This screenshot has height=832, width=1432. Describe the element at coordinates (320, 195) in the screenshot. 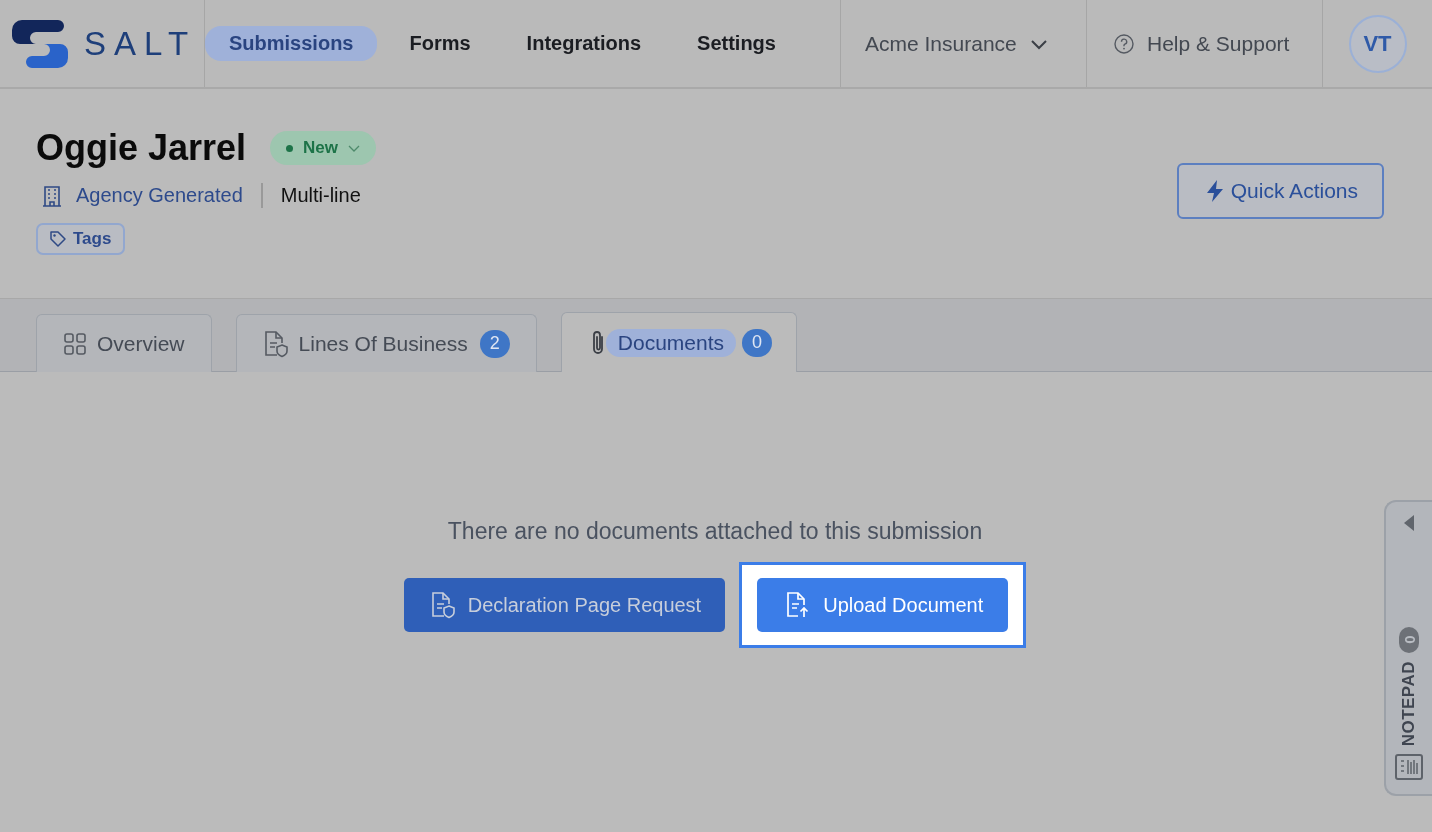

I see `line-type-text: Multi-line` at that location.